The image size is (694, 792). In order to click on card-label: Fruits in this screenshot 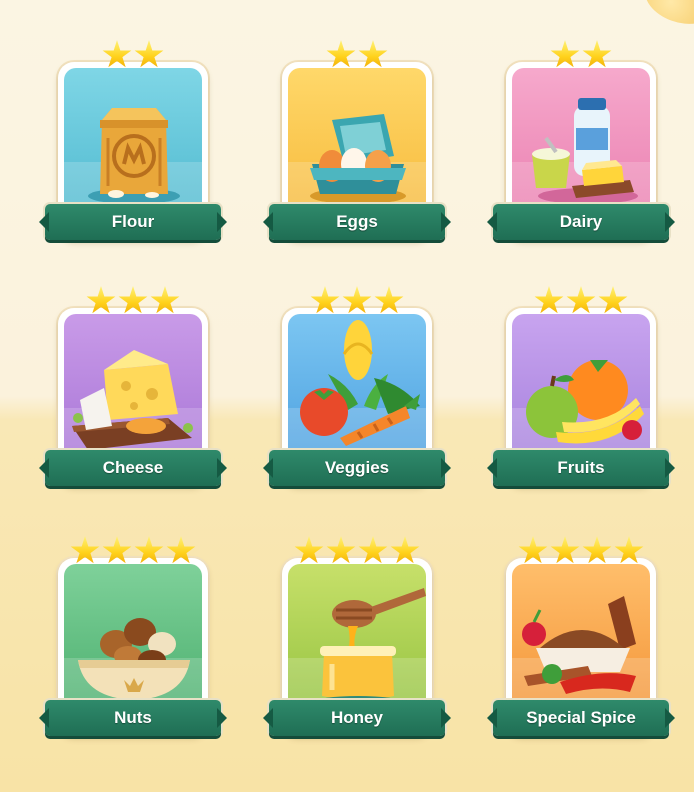, I will do `click(581, 467)`.